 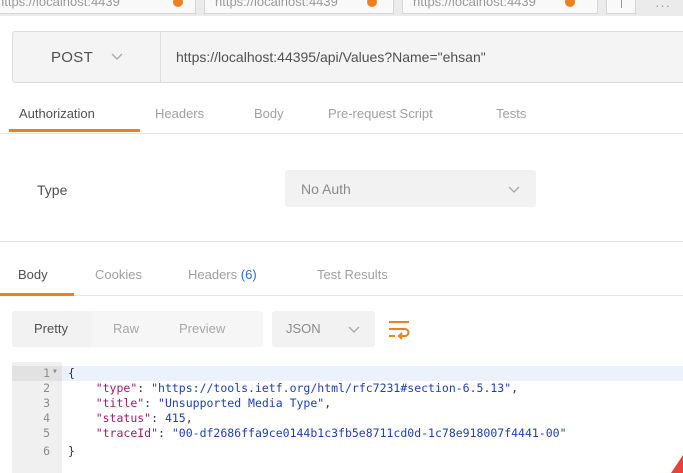 What do you see at coordinates (399, 329) in the screenshot?
I see `word-wrap-icon` at bounding box center [399, 329].